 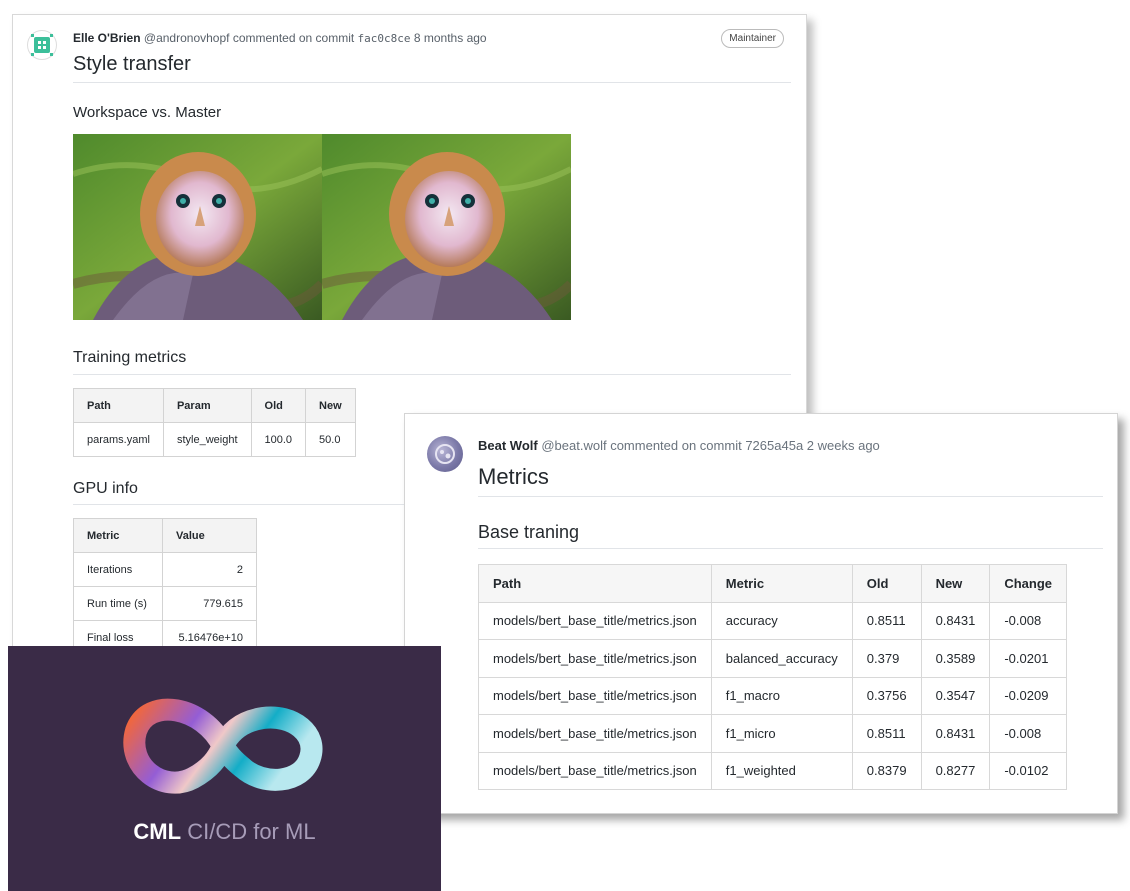 I want to click on section-heading: Base traning, so click(x=529, y=532).